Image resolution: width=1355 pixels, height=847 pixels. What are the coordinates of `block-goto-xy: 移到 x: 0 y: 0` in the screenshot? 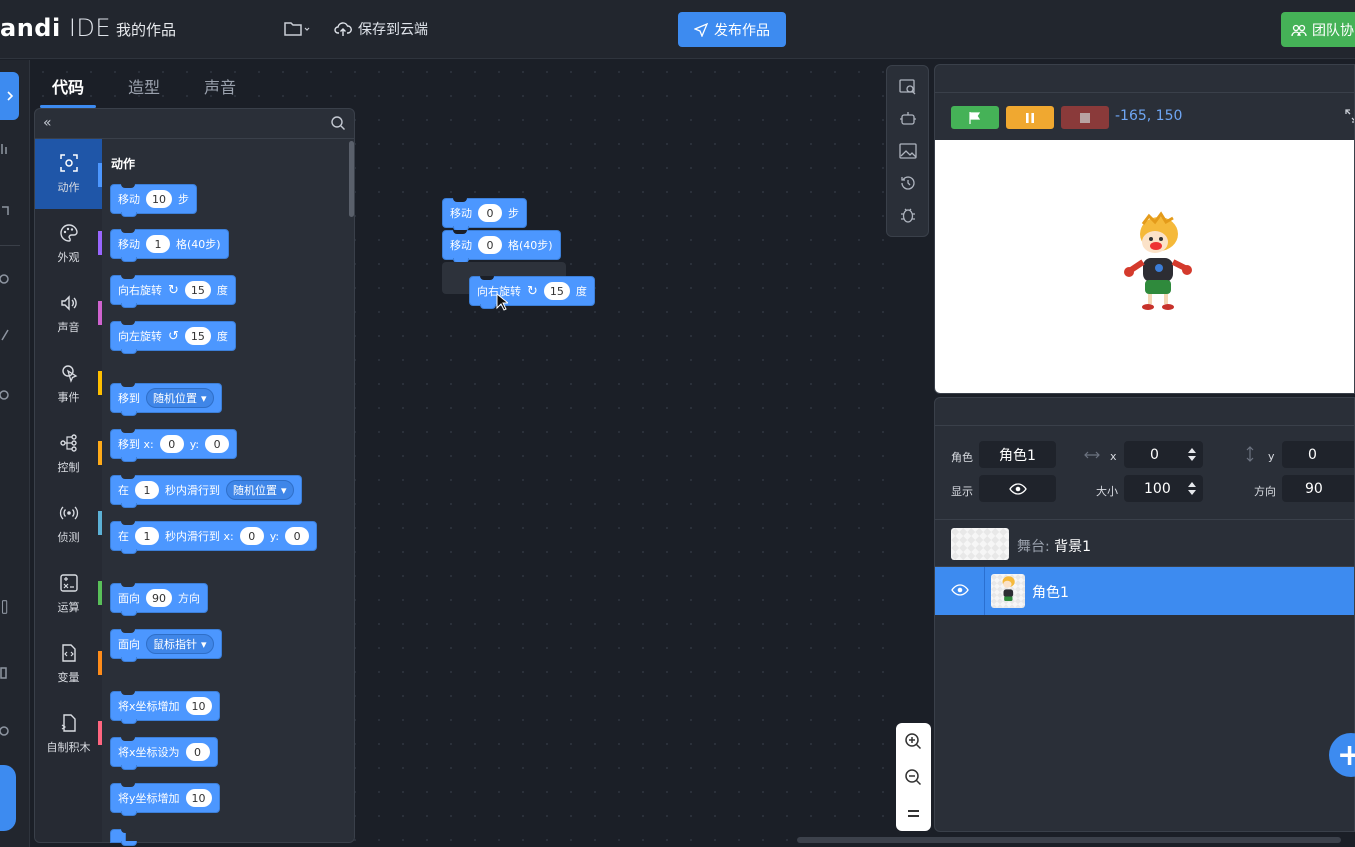 It's located at (174, 445).